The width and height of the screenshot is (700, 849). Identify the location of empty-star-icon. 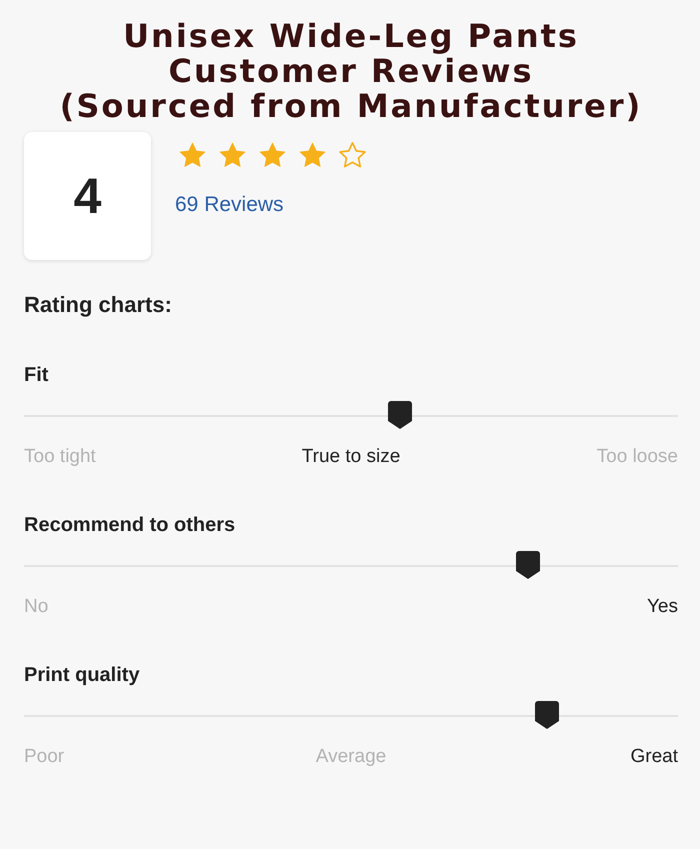
(352, 155).